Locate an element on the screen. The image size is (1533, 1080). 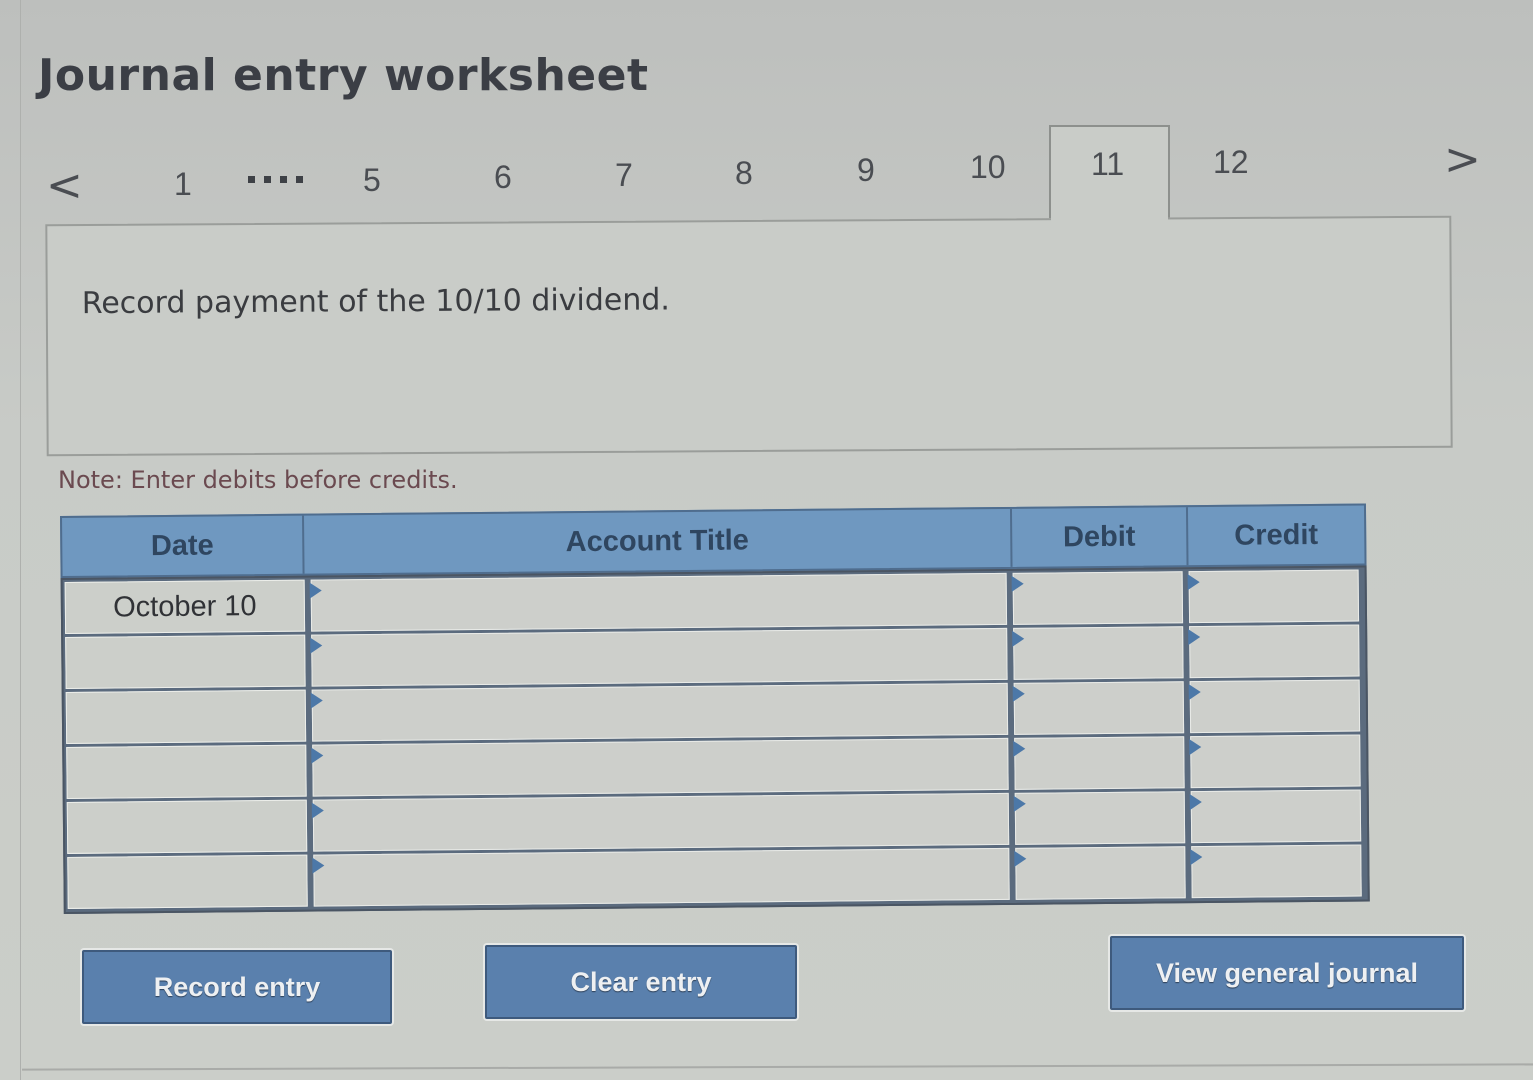
page-8: 8 is located at coordinates (744, 173).